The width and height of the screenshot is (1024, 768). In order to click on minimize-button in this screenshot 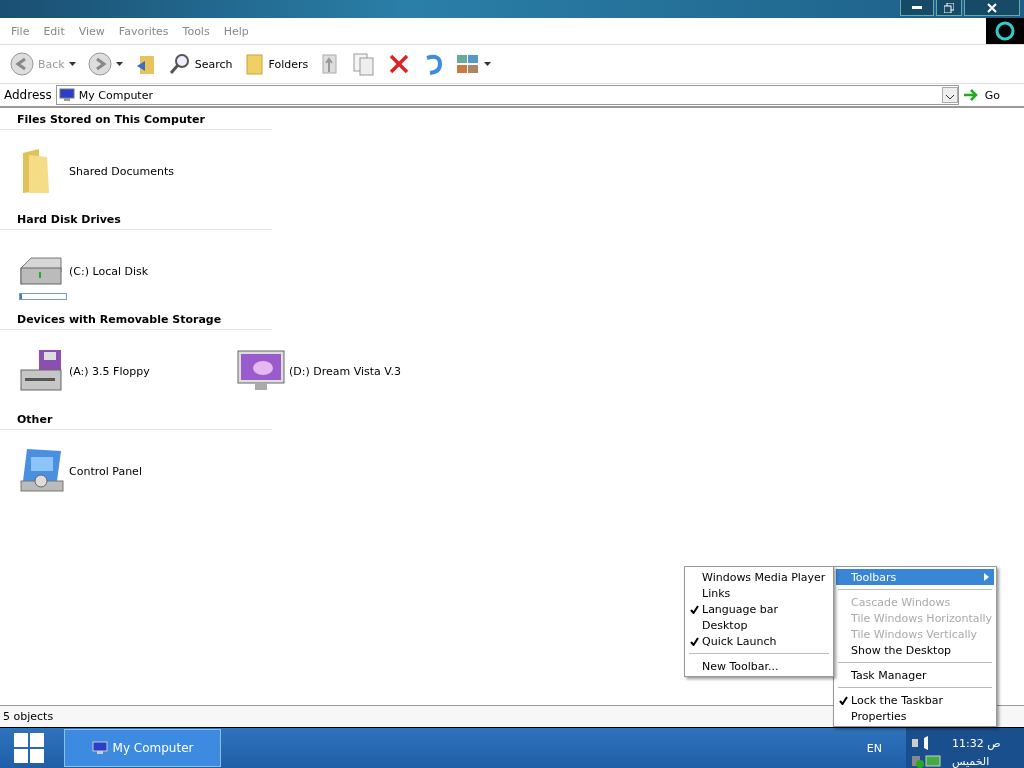, I will do `click(917, 8)`.